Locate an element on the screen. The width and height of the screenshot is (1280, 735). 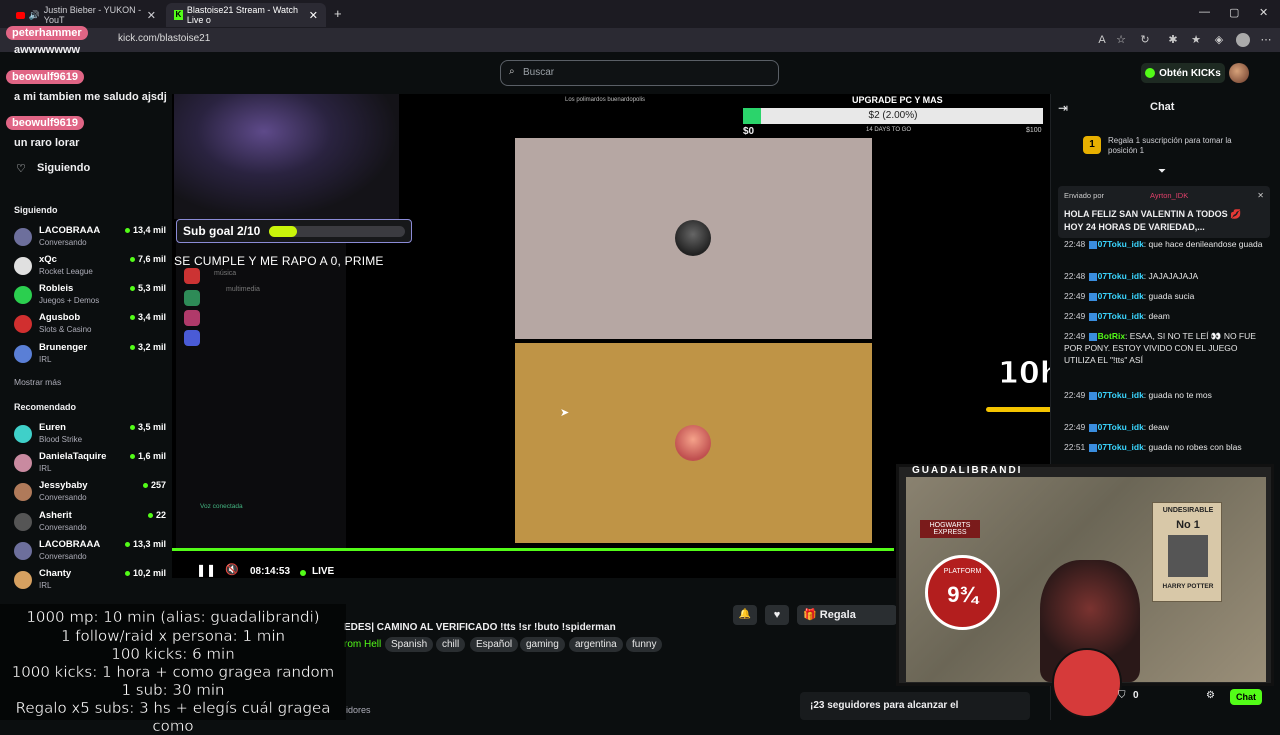
read-aloud-icon: A is located at coordinates (1102, 40).